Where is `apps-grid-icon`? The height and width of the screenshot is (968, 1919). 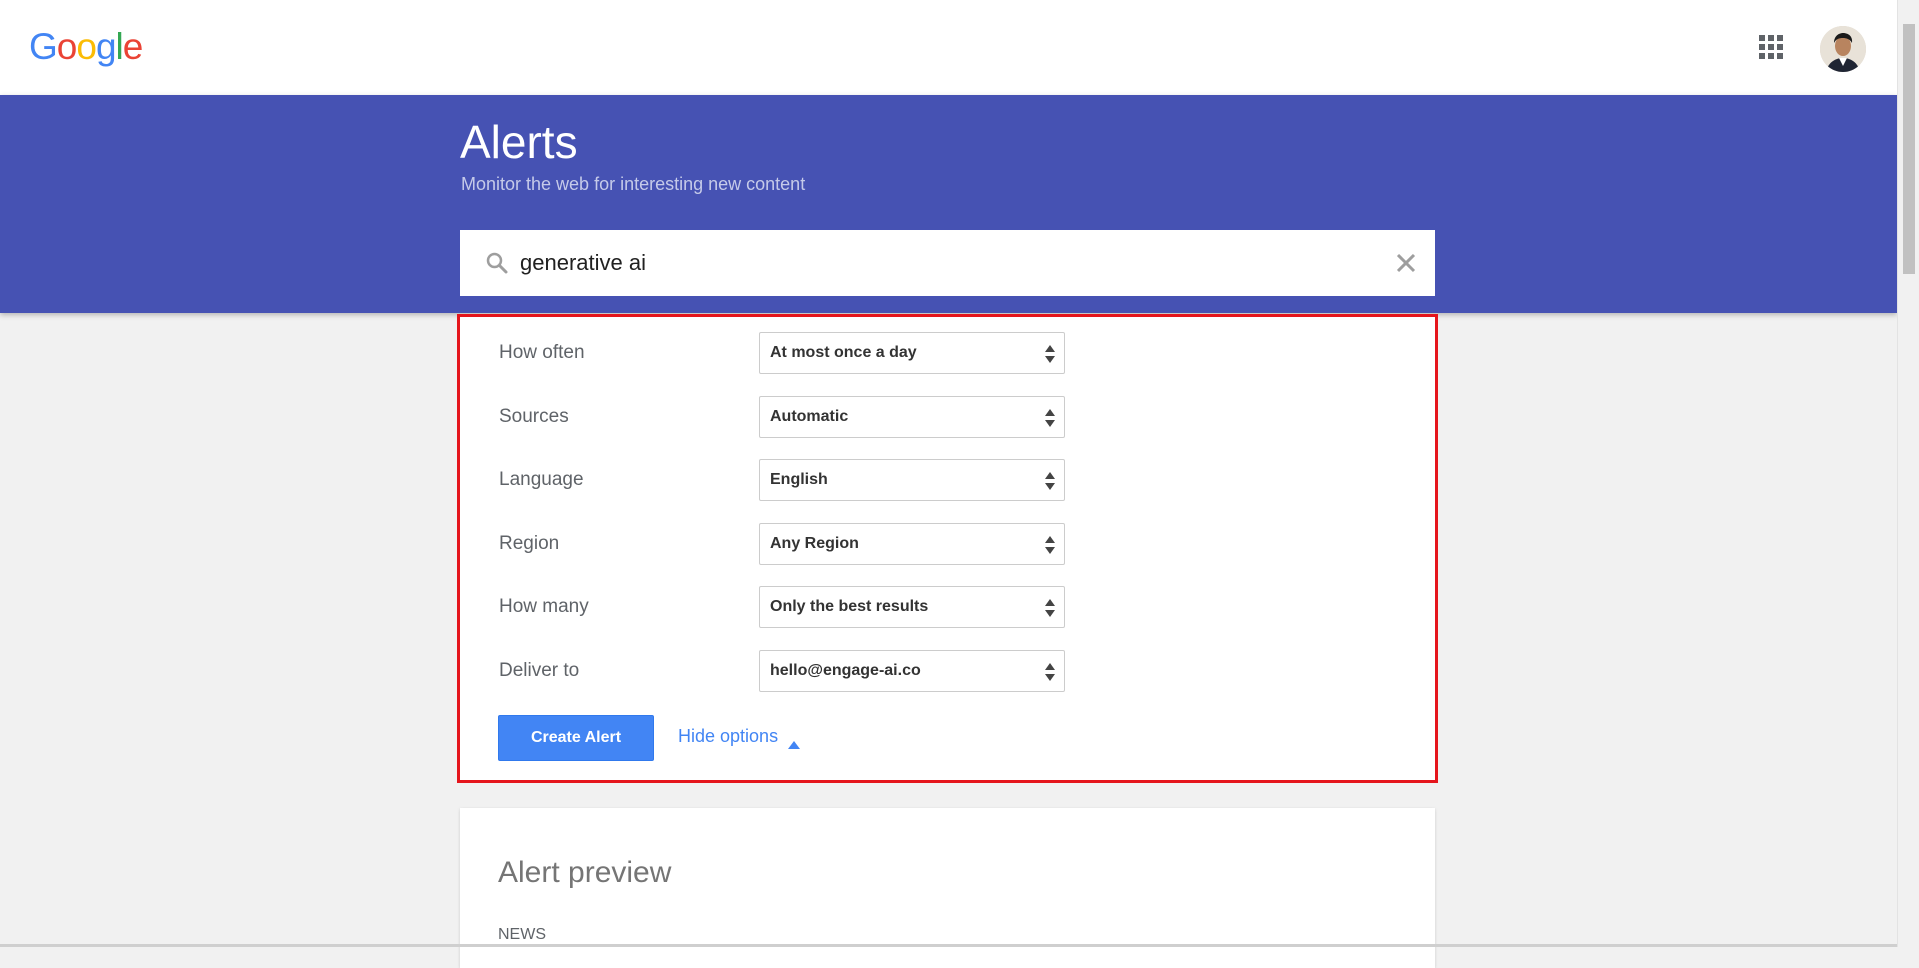 apps-grid-icon is located at coordinates (1771, 47).